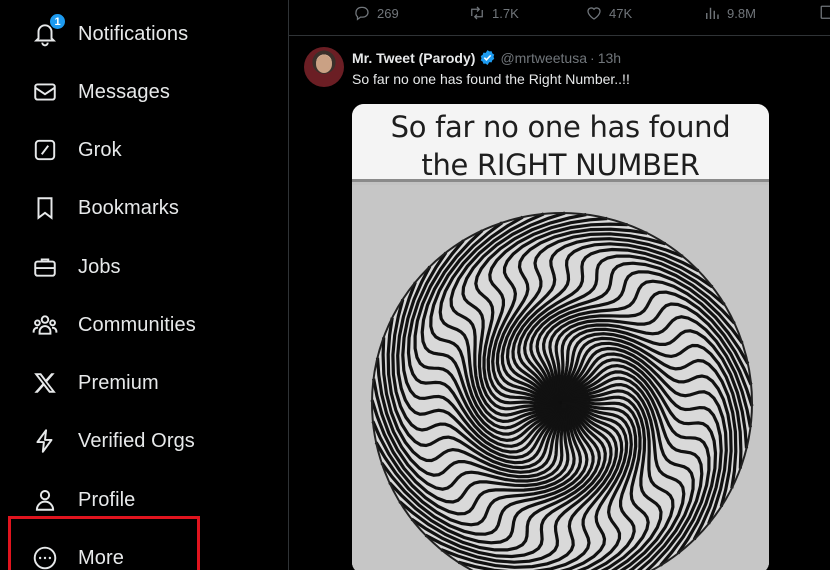  Describe the element at coordinates (45, 325) in the screenshot. I see `people-icon` at that location.